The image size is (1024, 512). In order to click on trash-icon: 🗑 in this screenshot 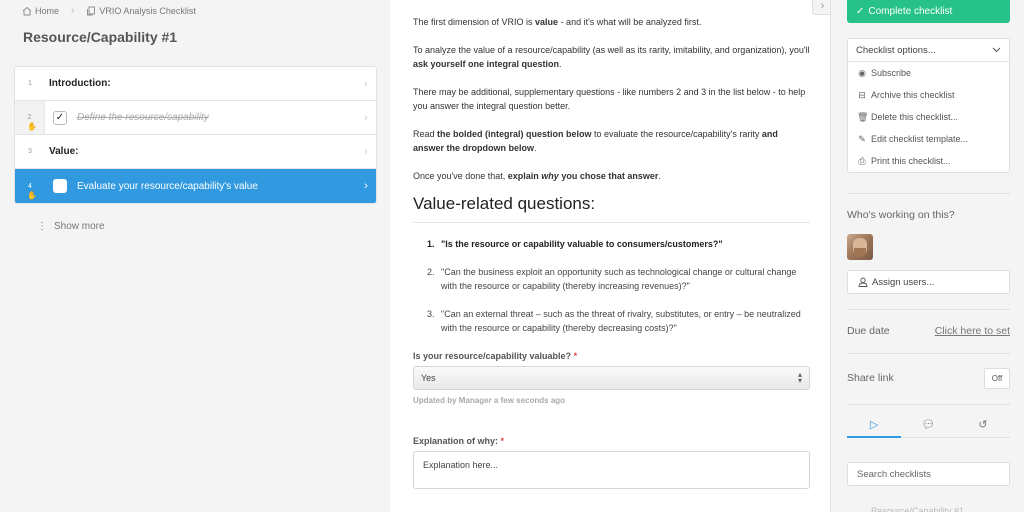, I will do `click(863, 116)`.